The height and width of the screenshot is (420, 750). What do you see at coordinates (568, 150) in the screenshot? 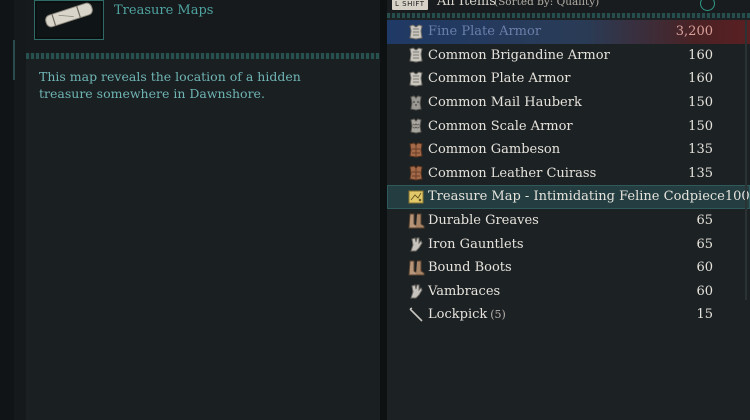
I see `list-item: Common Gambeson 135` at bounding box center [568, 150].